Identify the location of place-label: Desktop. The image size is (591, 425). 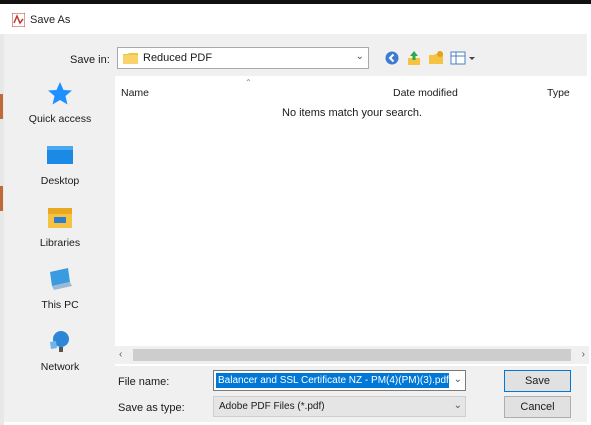
(60, 181).